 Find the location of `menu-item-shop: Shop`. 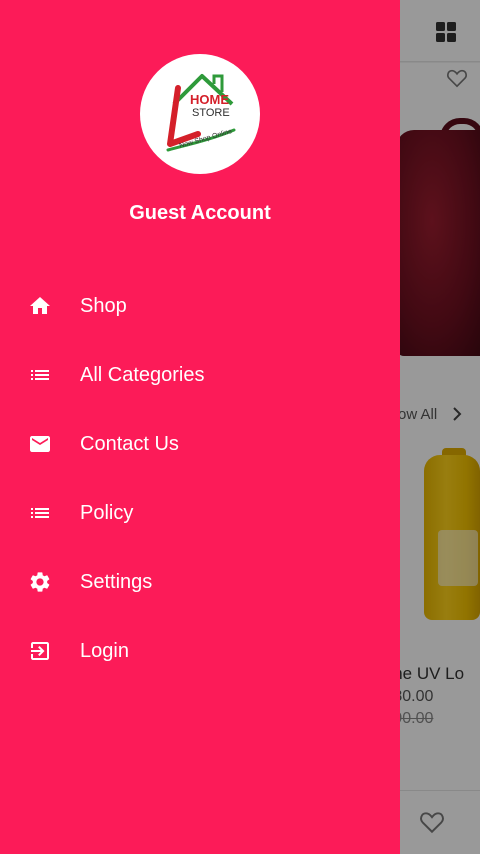

menu-item-shop: Shop is located at coordinates (200, 306).